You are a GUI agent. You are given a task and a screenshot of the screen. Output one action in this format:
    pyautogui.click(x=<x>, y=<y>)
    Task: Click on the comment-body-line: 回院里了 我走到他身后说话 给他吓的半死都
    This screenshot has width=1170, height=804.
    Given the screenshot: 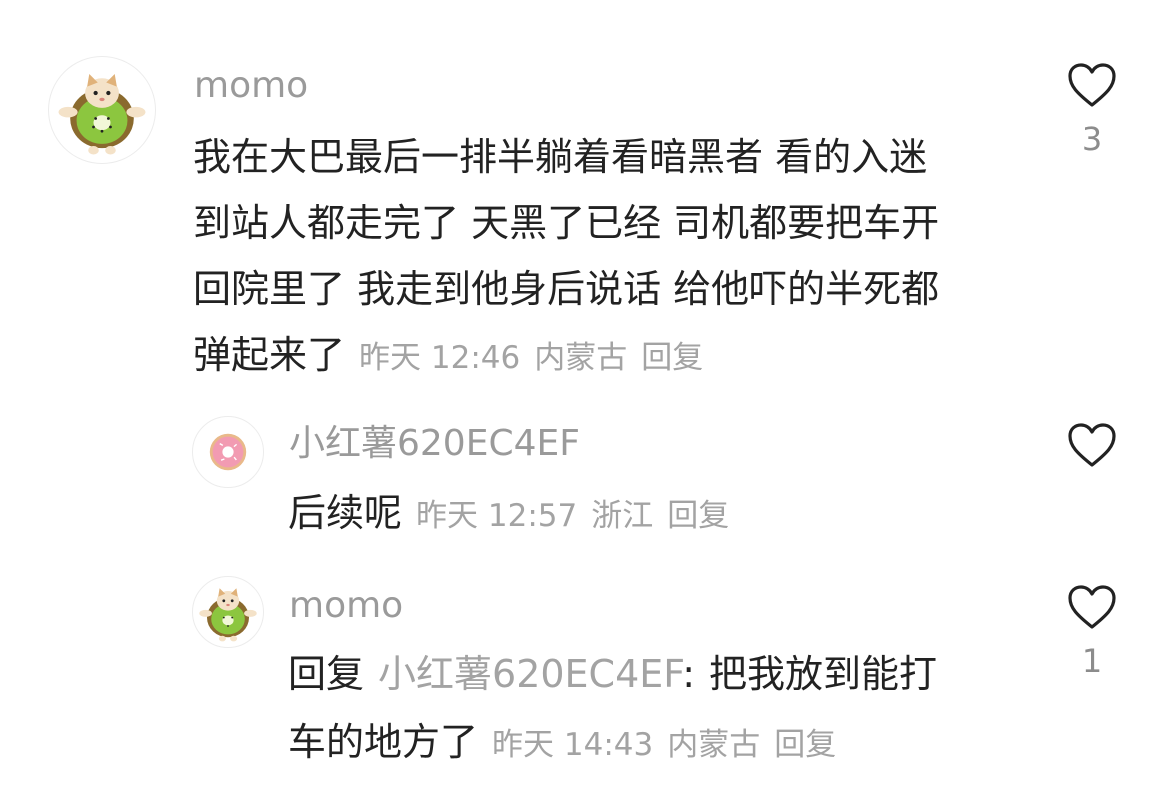 What is the action you would take?
    pyautogui.click(x=566, y=289)
    